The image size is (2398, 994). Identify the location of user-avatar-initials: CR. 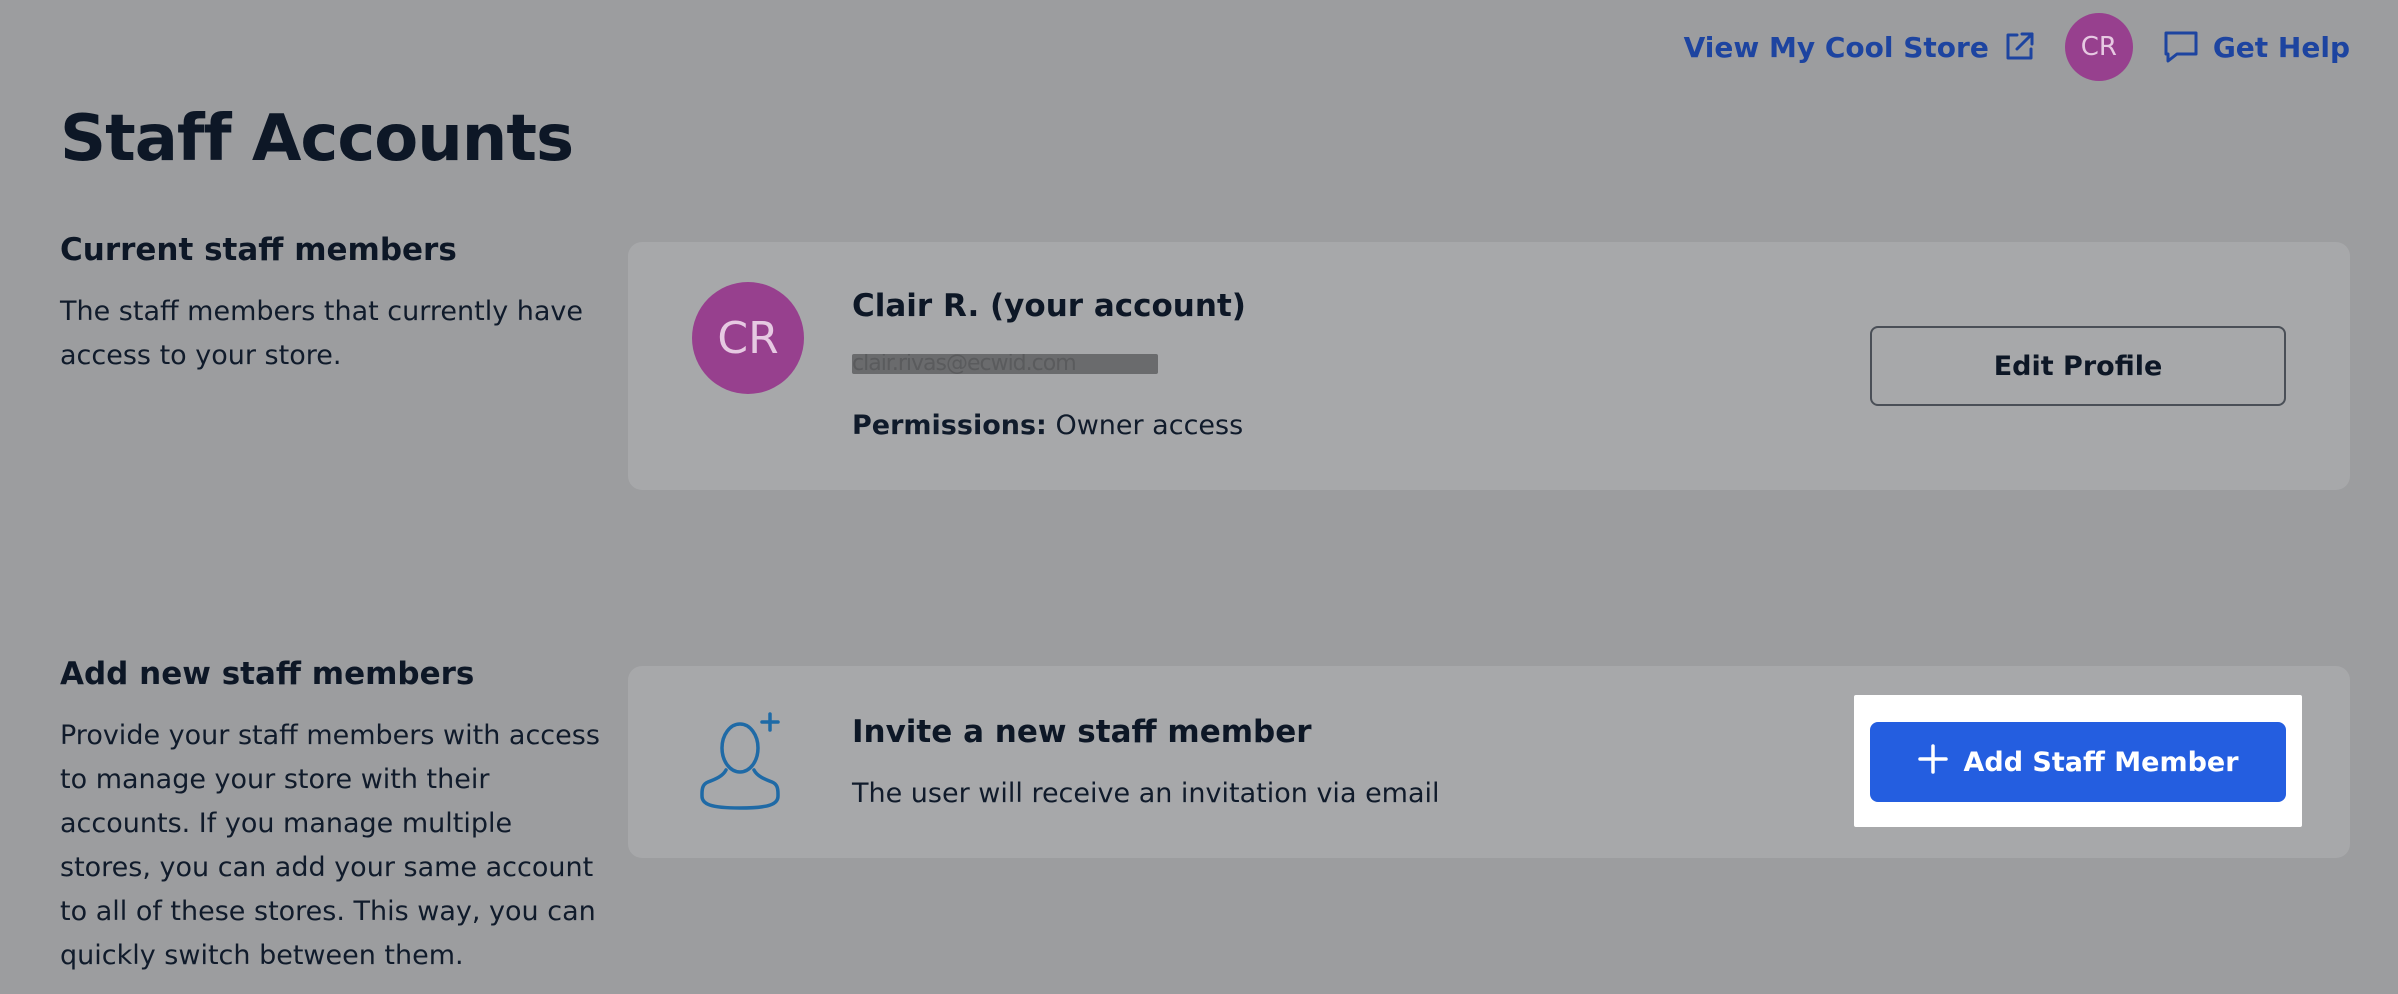
(2098, 47).